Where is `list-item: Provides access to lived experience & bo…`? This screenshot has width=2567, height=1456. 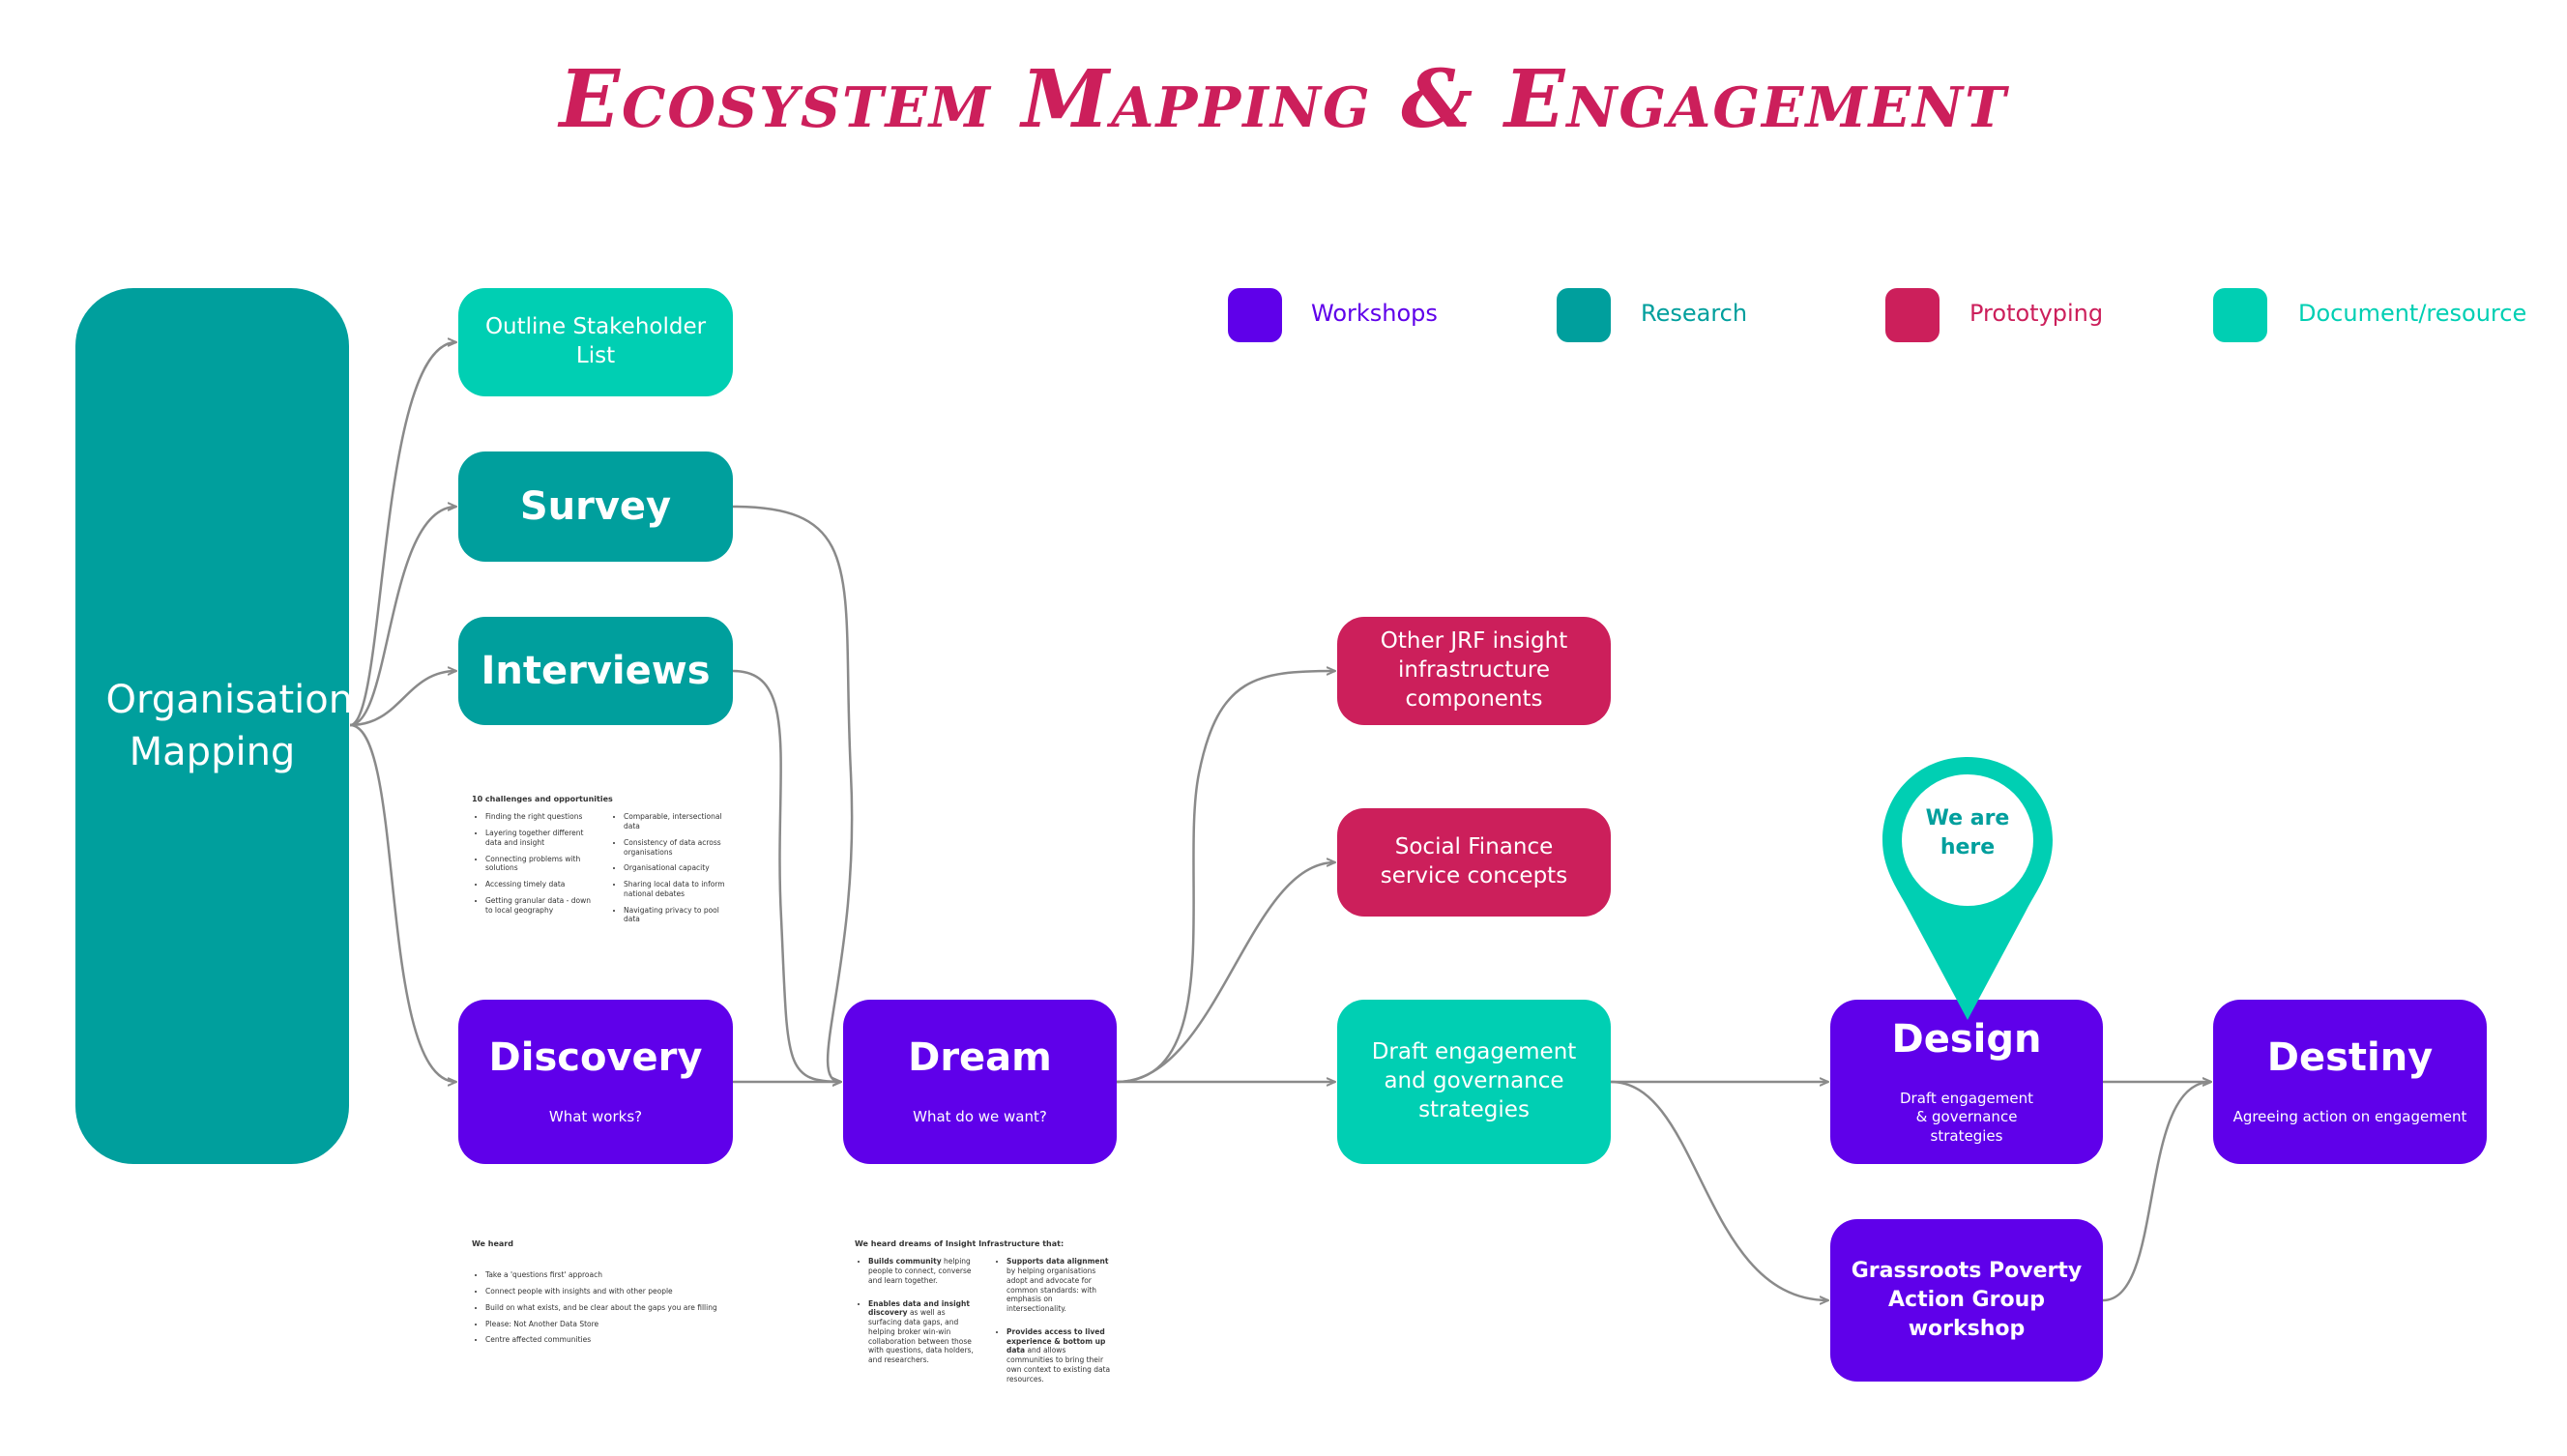
list-item: Provides access to lived experience & bo… is located at coordinates (1060, 1356).